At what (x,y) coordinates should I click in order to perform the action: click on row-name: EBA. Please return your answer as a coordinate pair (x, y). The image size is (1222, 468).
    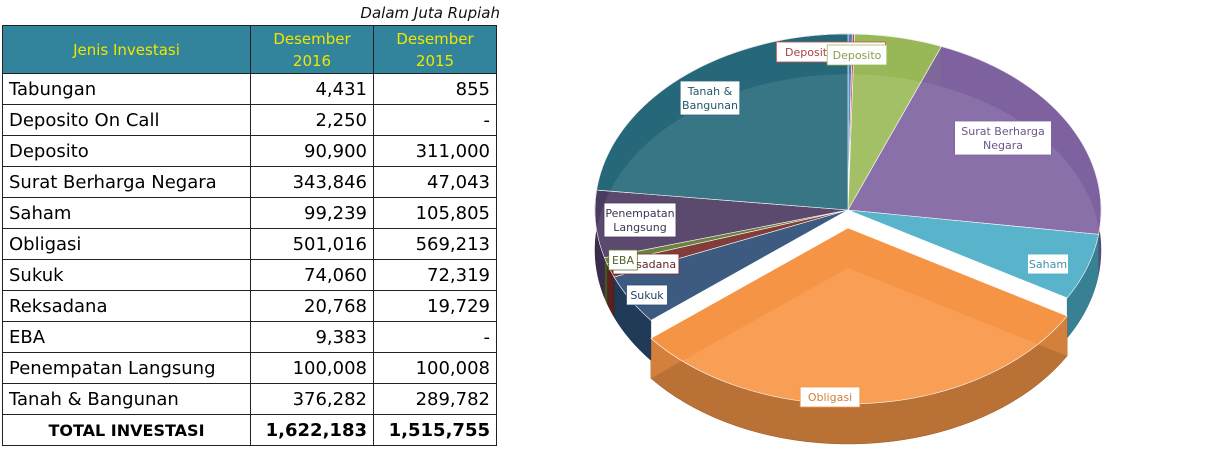
    Looking at the image, I should click on (126, 337).